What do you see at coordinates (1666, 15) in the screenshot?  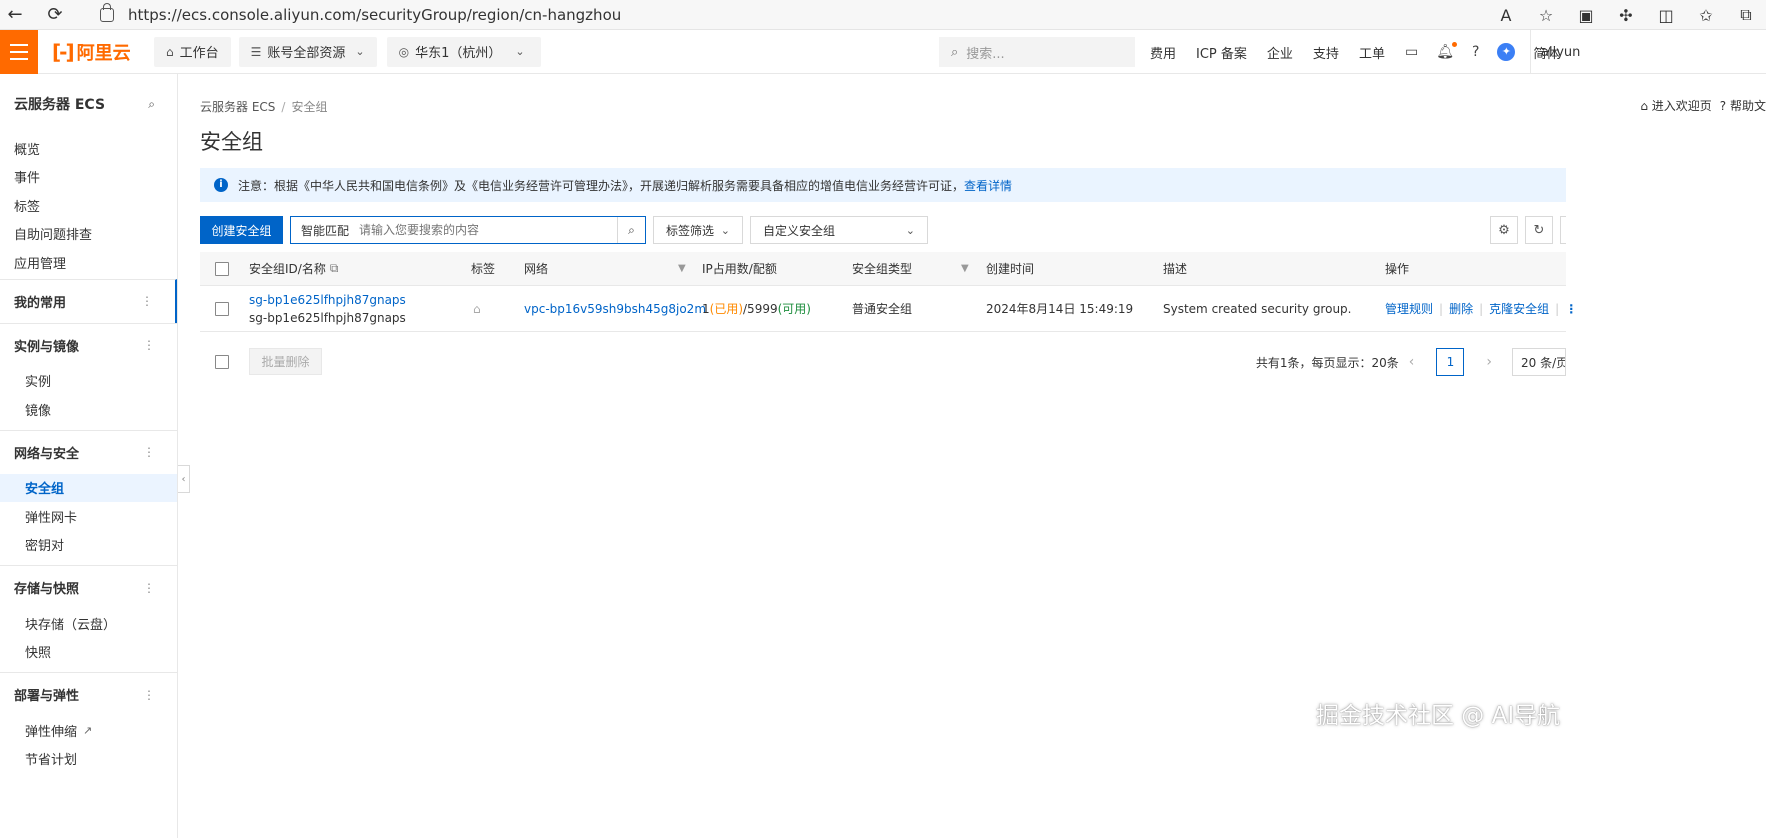 I see `split-screen-icon: ◫` at bounding box center [1666, 15].